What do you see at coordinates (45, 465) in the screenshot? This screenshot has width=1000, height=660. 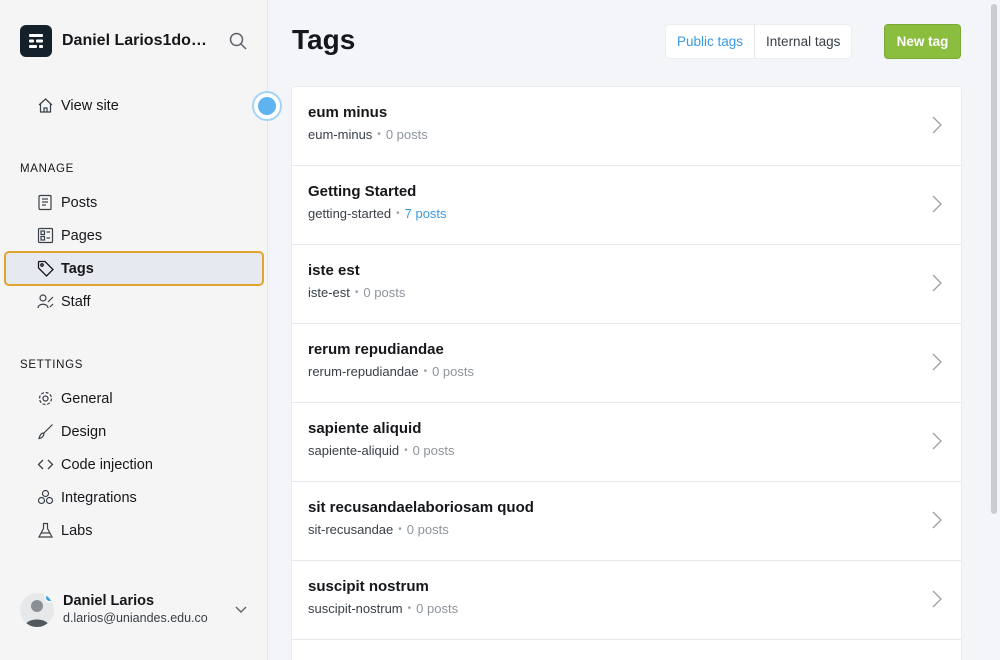 I see `code-icon` at bounding box center [45, 465].